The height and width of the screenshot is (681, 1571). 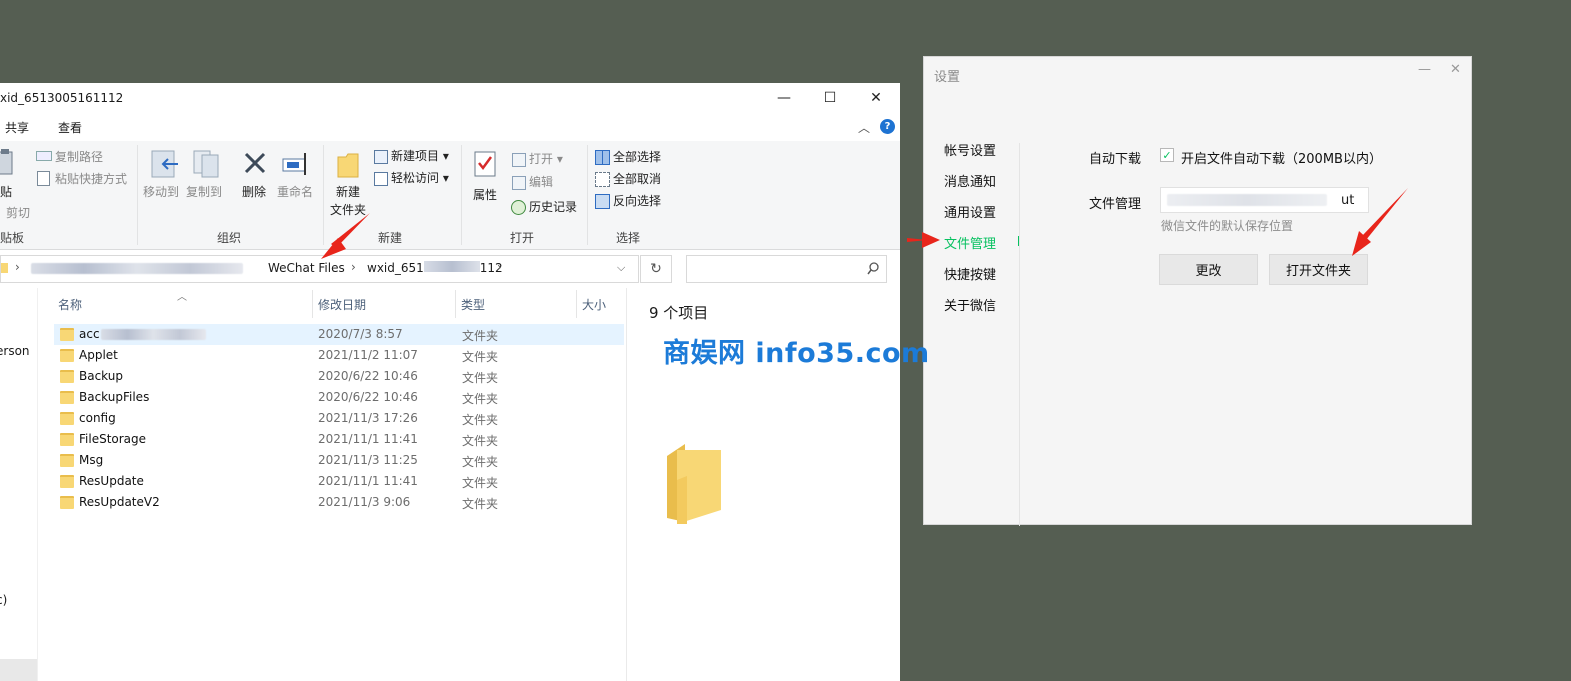 What do you see at coordinates (91, 178) in the screenshot?
I see `paste-shortcut-button: 粘贴快捷方式` at bounding box center [91, 178].